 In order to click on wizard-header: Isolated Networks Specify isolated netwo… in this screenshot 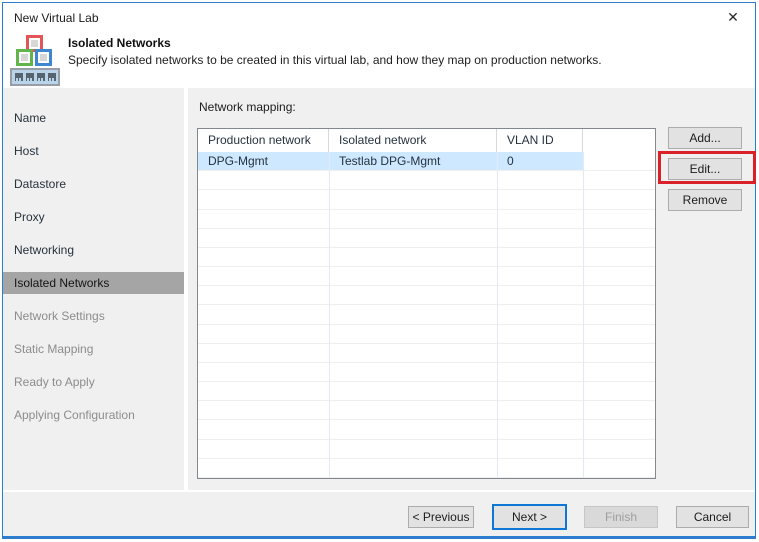, I will do `click(379, 60)`.